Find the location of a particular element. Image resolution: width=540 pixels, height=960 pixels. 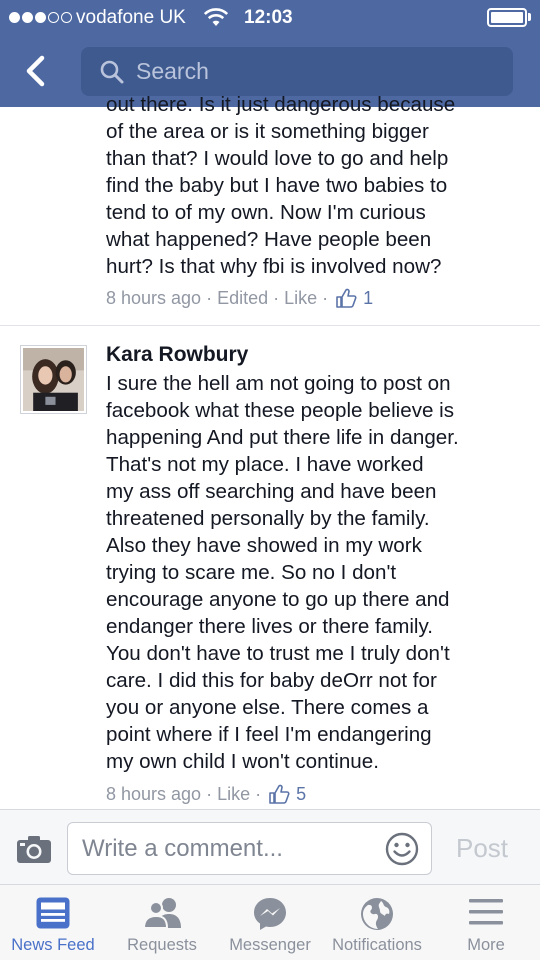

comment-line: my own child I won't continue. is located at coordinates (242, 761).